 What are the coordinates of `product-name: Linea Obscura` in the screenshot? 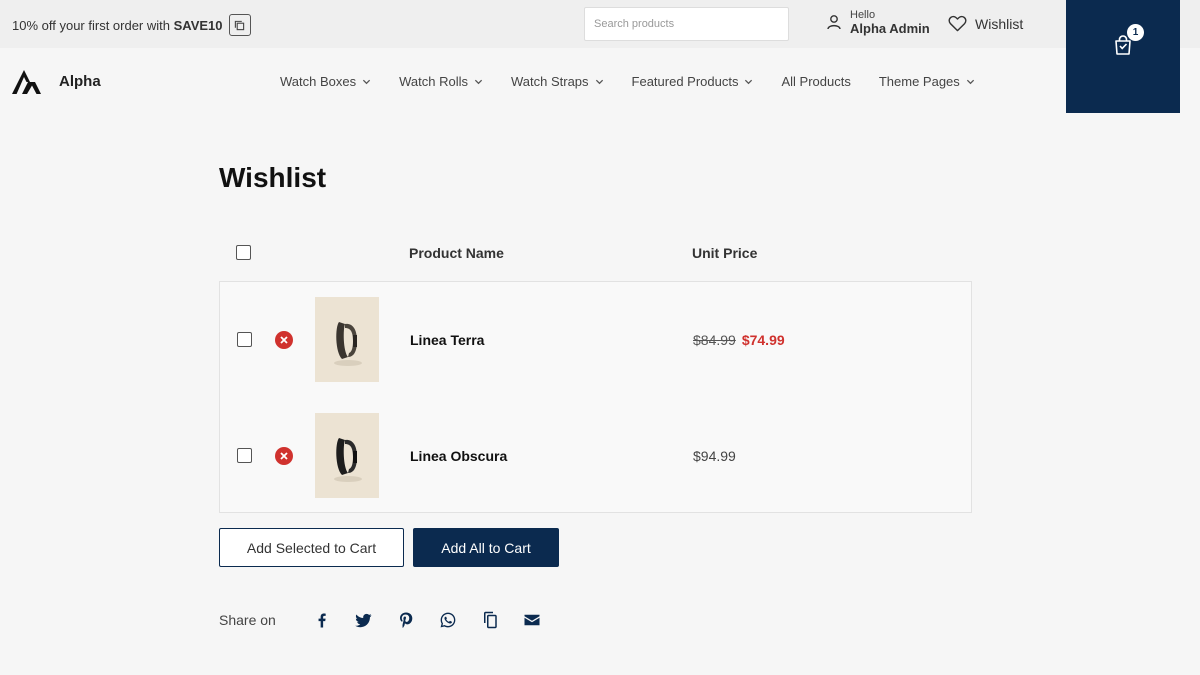 It's located at (458, 456).